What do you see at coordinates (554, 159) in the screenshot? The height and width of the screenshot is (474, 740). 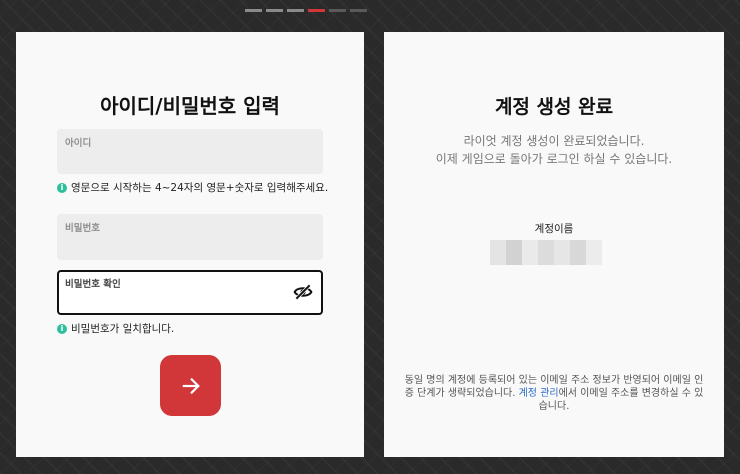 I see `complete-desc-line2: 이제 게임으로 돌아가 로그인 하실 수 있습니다.` at bounding box center [554, 159].